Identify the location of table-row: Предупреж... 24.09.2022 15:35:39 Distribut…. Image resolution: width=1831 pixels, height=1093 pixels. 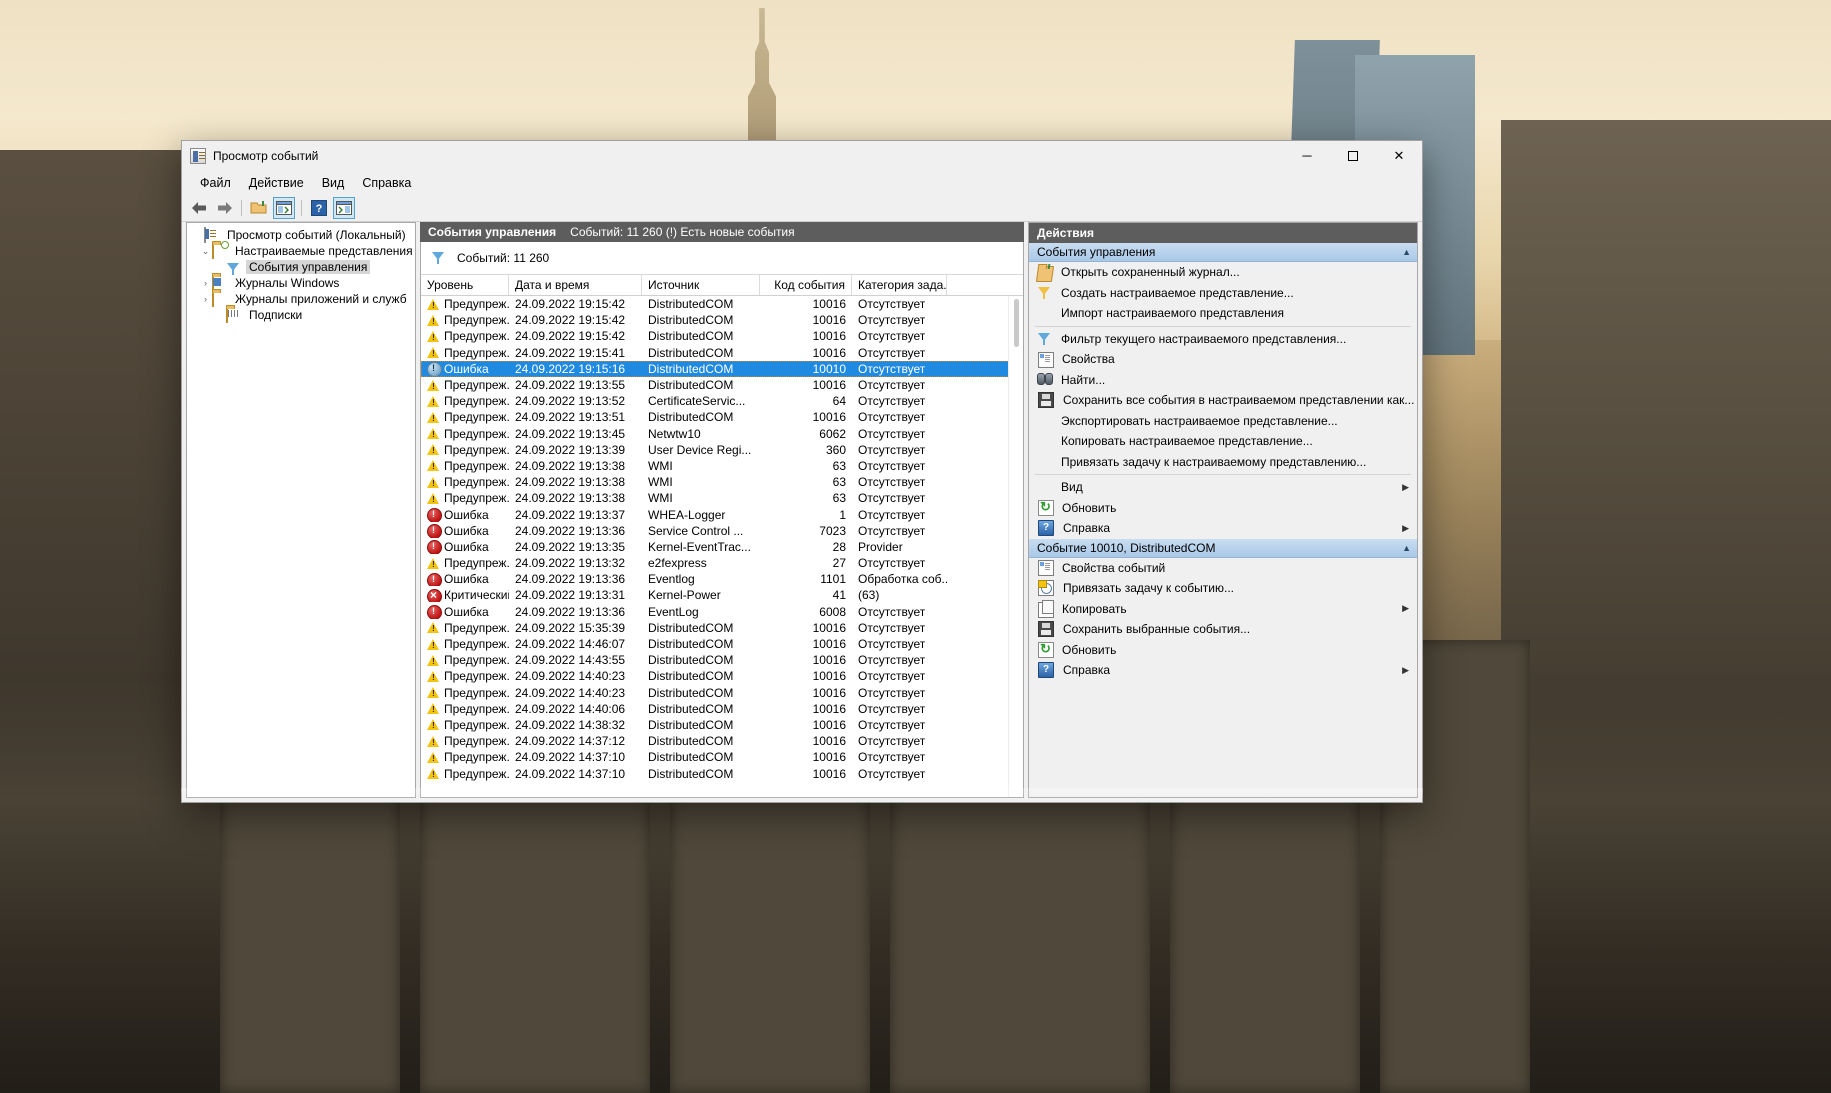
(722, 628).